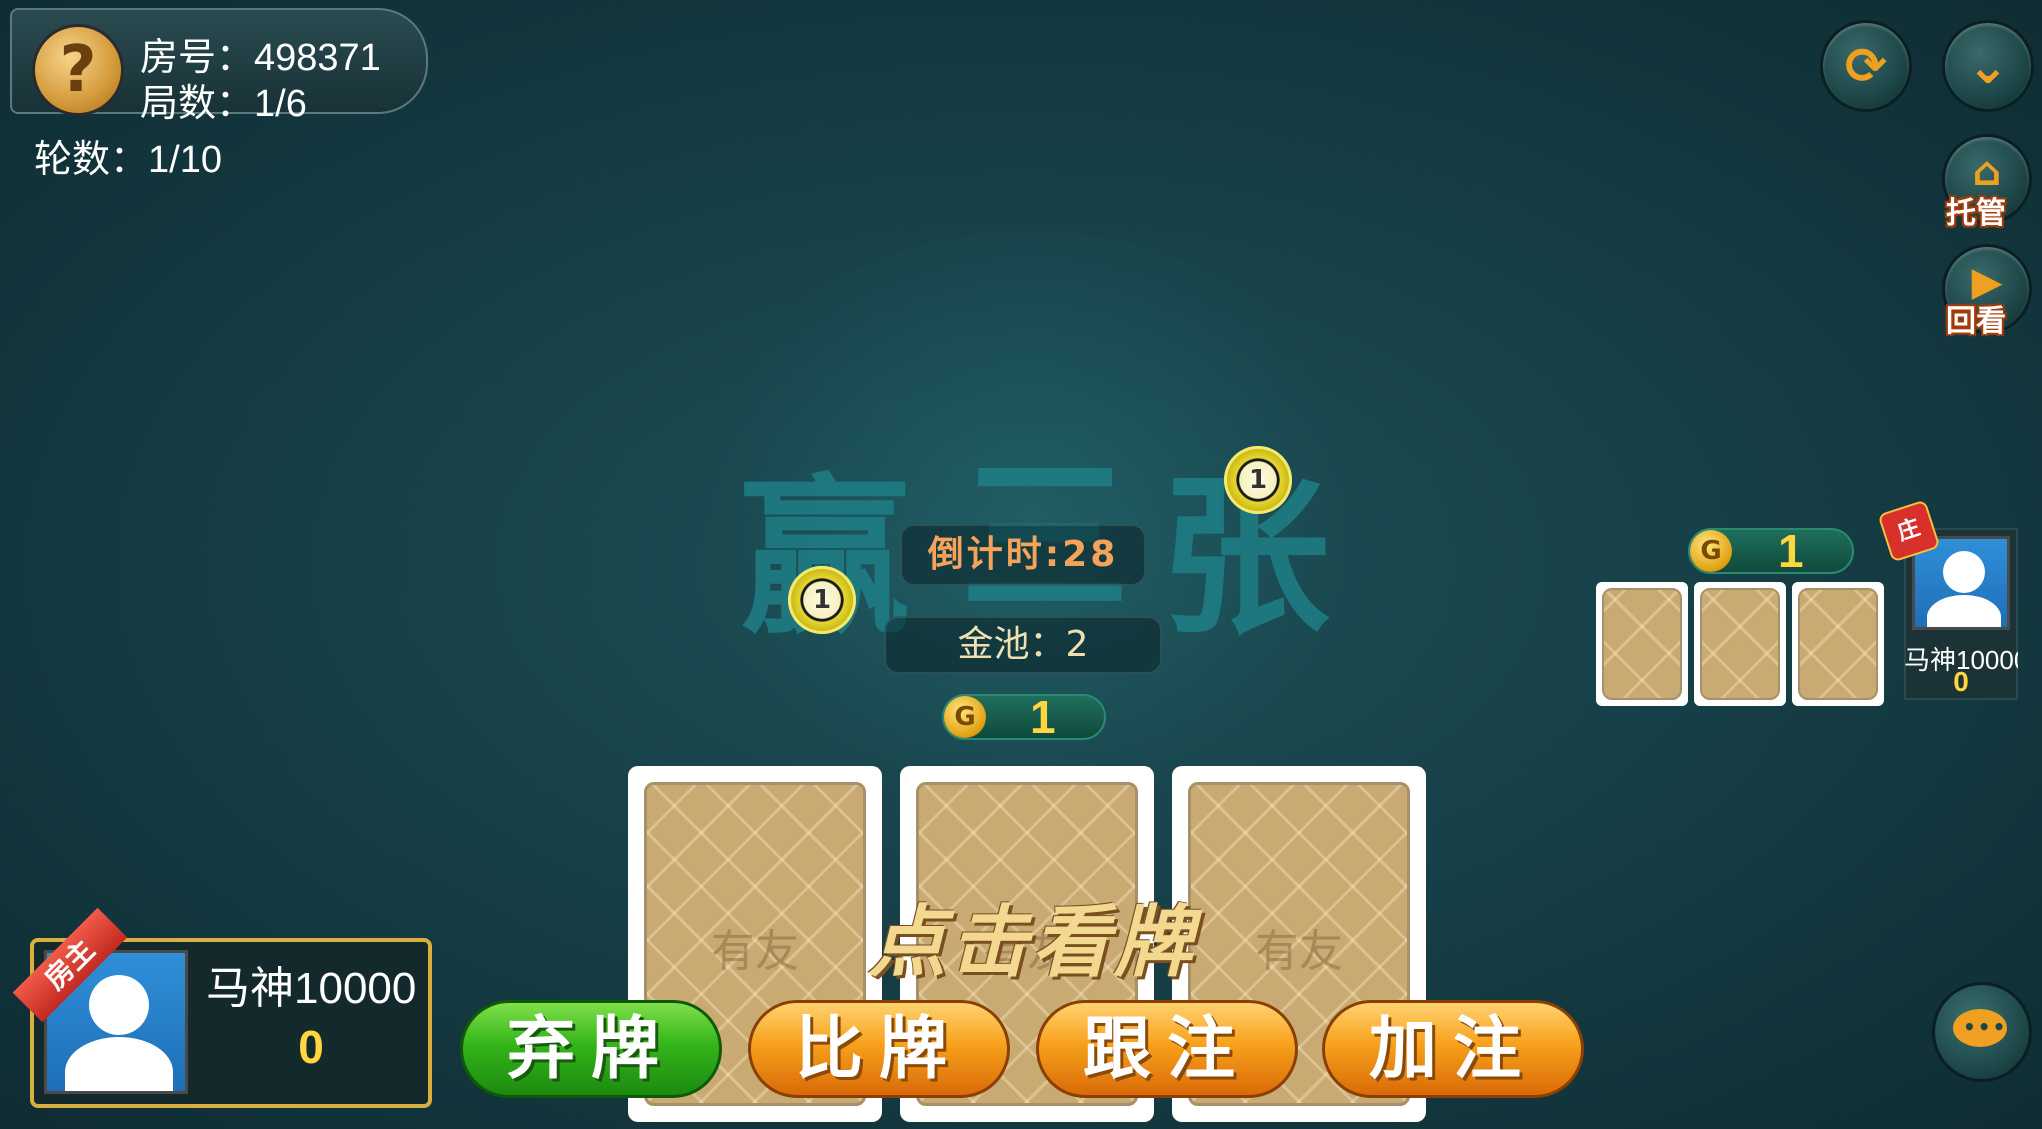 This screenshot has height=1129, width=2042. Describe the element at coordinates (128, 160) in the screenshot. I see `round-count: 轮数：1/10` at that location.